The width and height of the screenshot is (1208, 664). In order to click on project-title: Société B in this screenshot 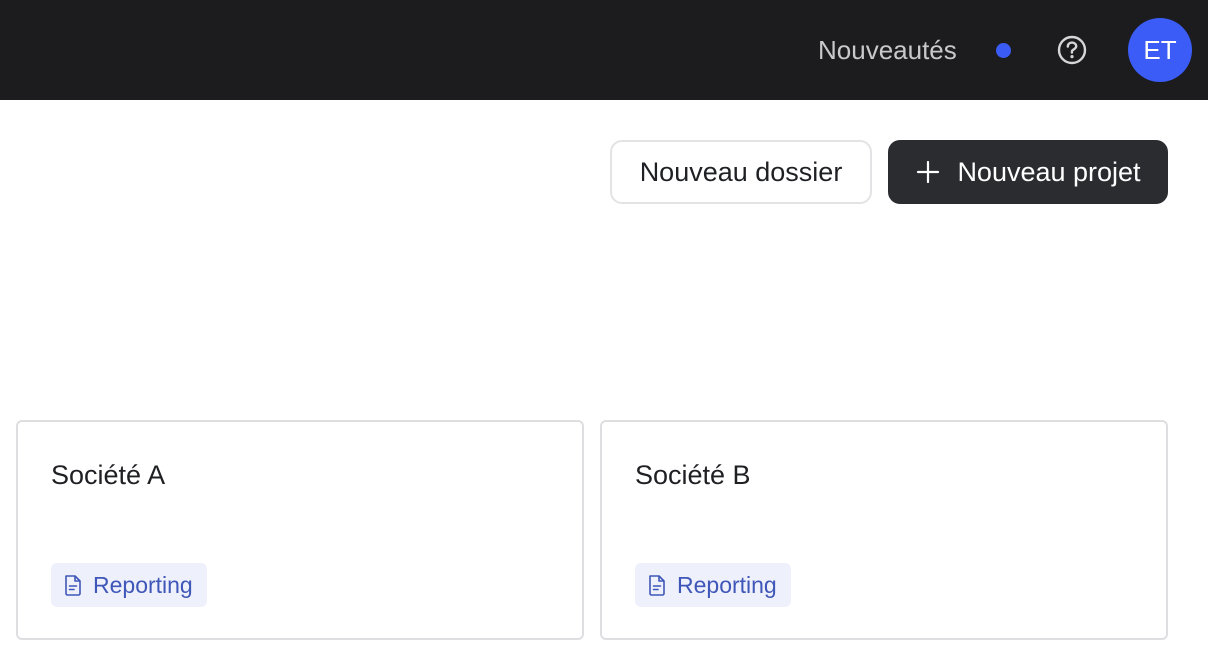, I will do `click(693, 475)`.